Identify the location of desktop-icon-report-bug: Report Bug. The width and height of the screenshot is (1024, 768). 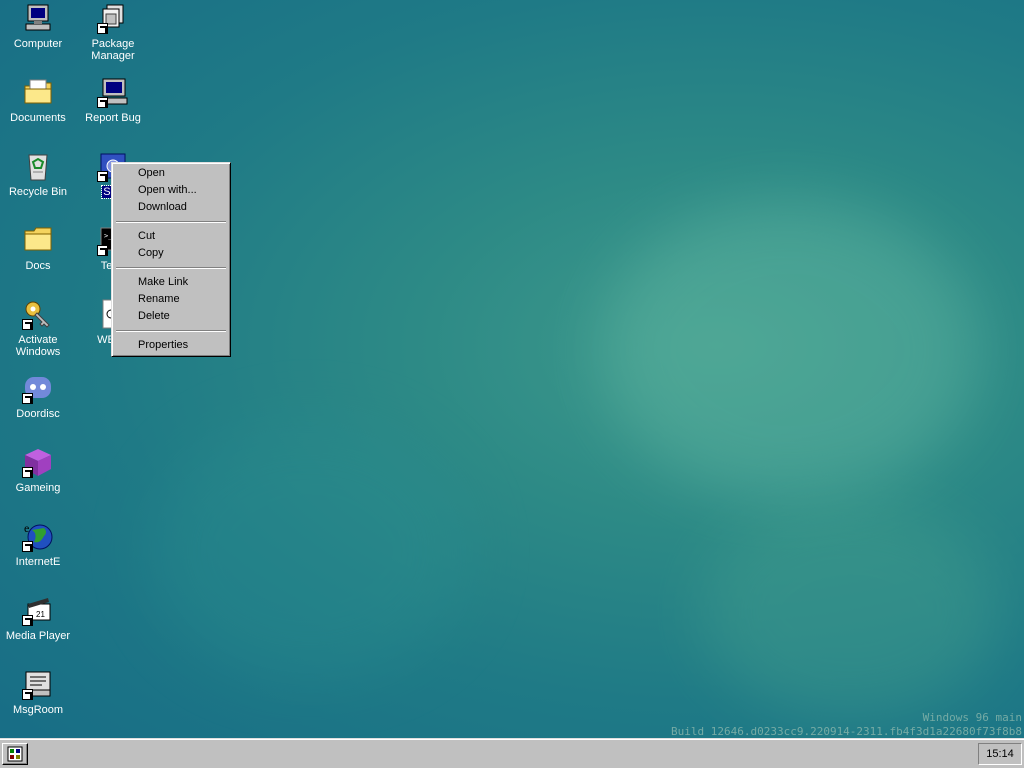
(113, 100).